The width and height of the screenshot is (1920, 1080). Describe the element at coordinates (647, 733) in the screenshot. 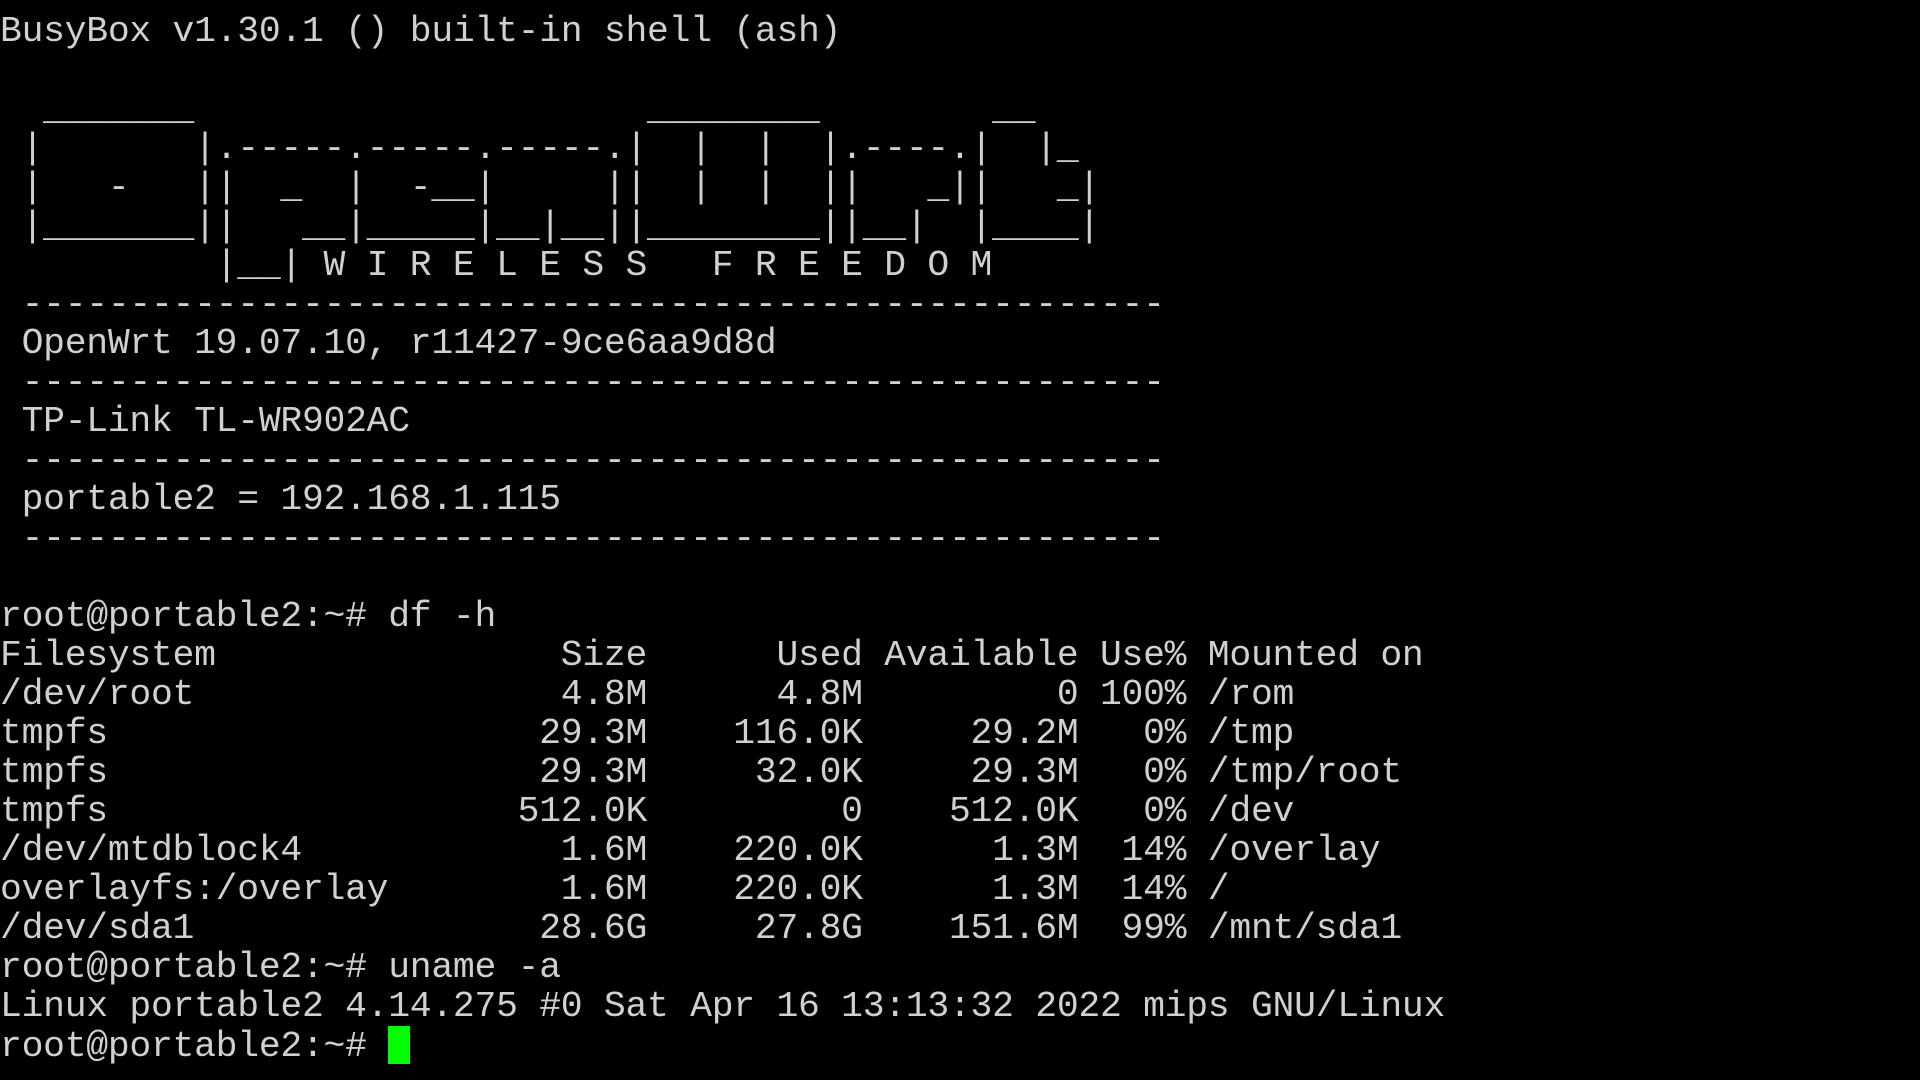

I see `df-row-tmpfs-tmp: tmpfs 29.3M 116.0K 29.2M 0% /tmp` at that location.